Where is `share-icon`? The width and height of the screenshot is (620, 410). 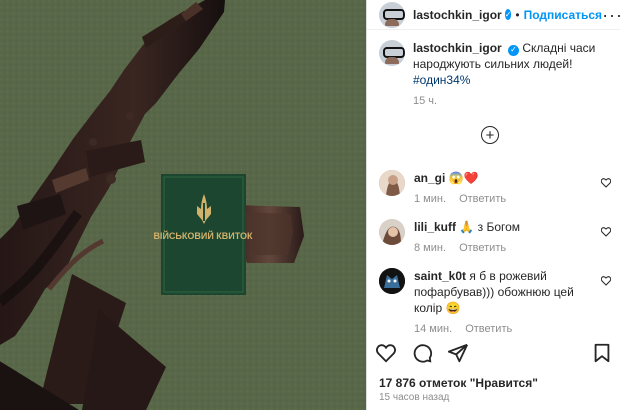 share-icon is located at coordinates (458, 353).